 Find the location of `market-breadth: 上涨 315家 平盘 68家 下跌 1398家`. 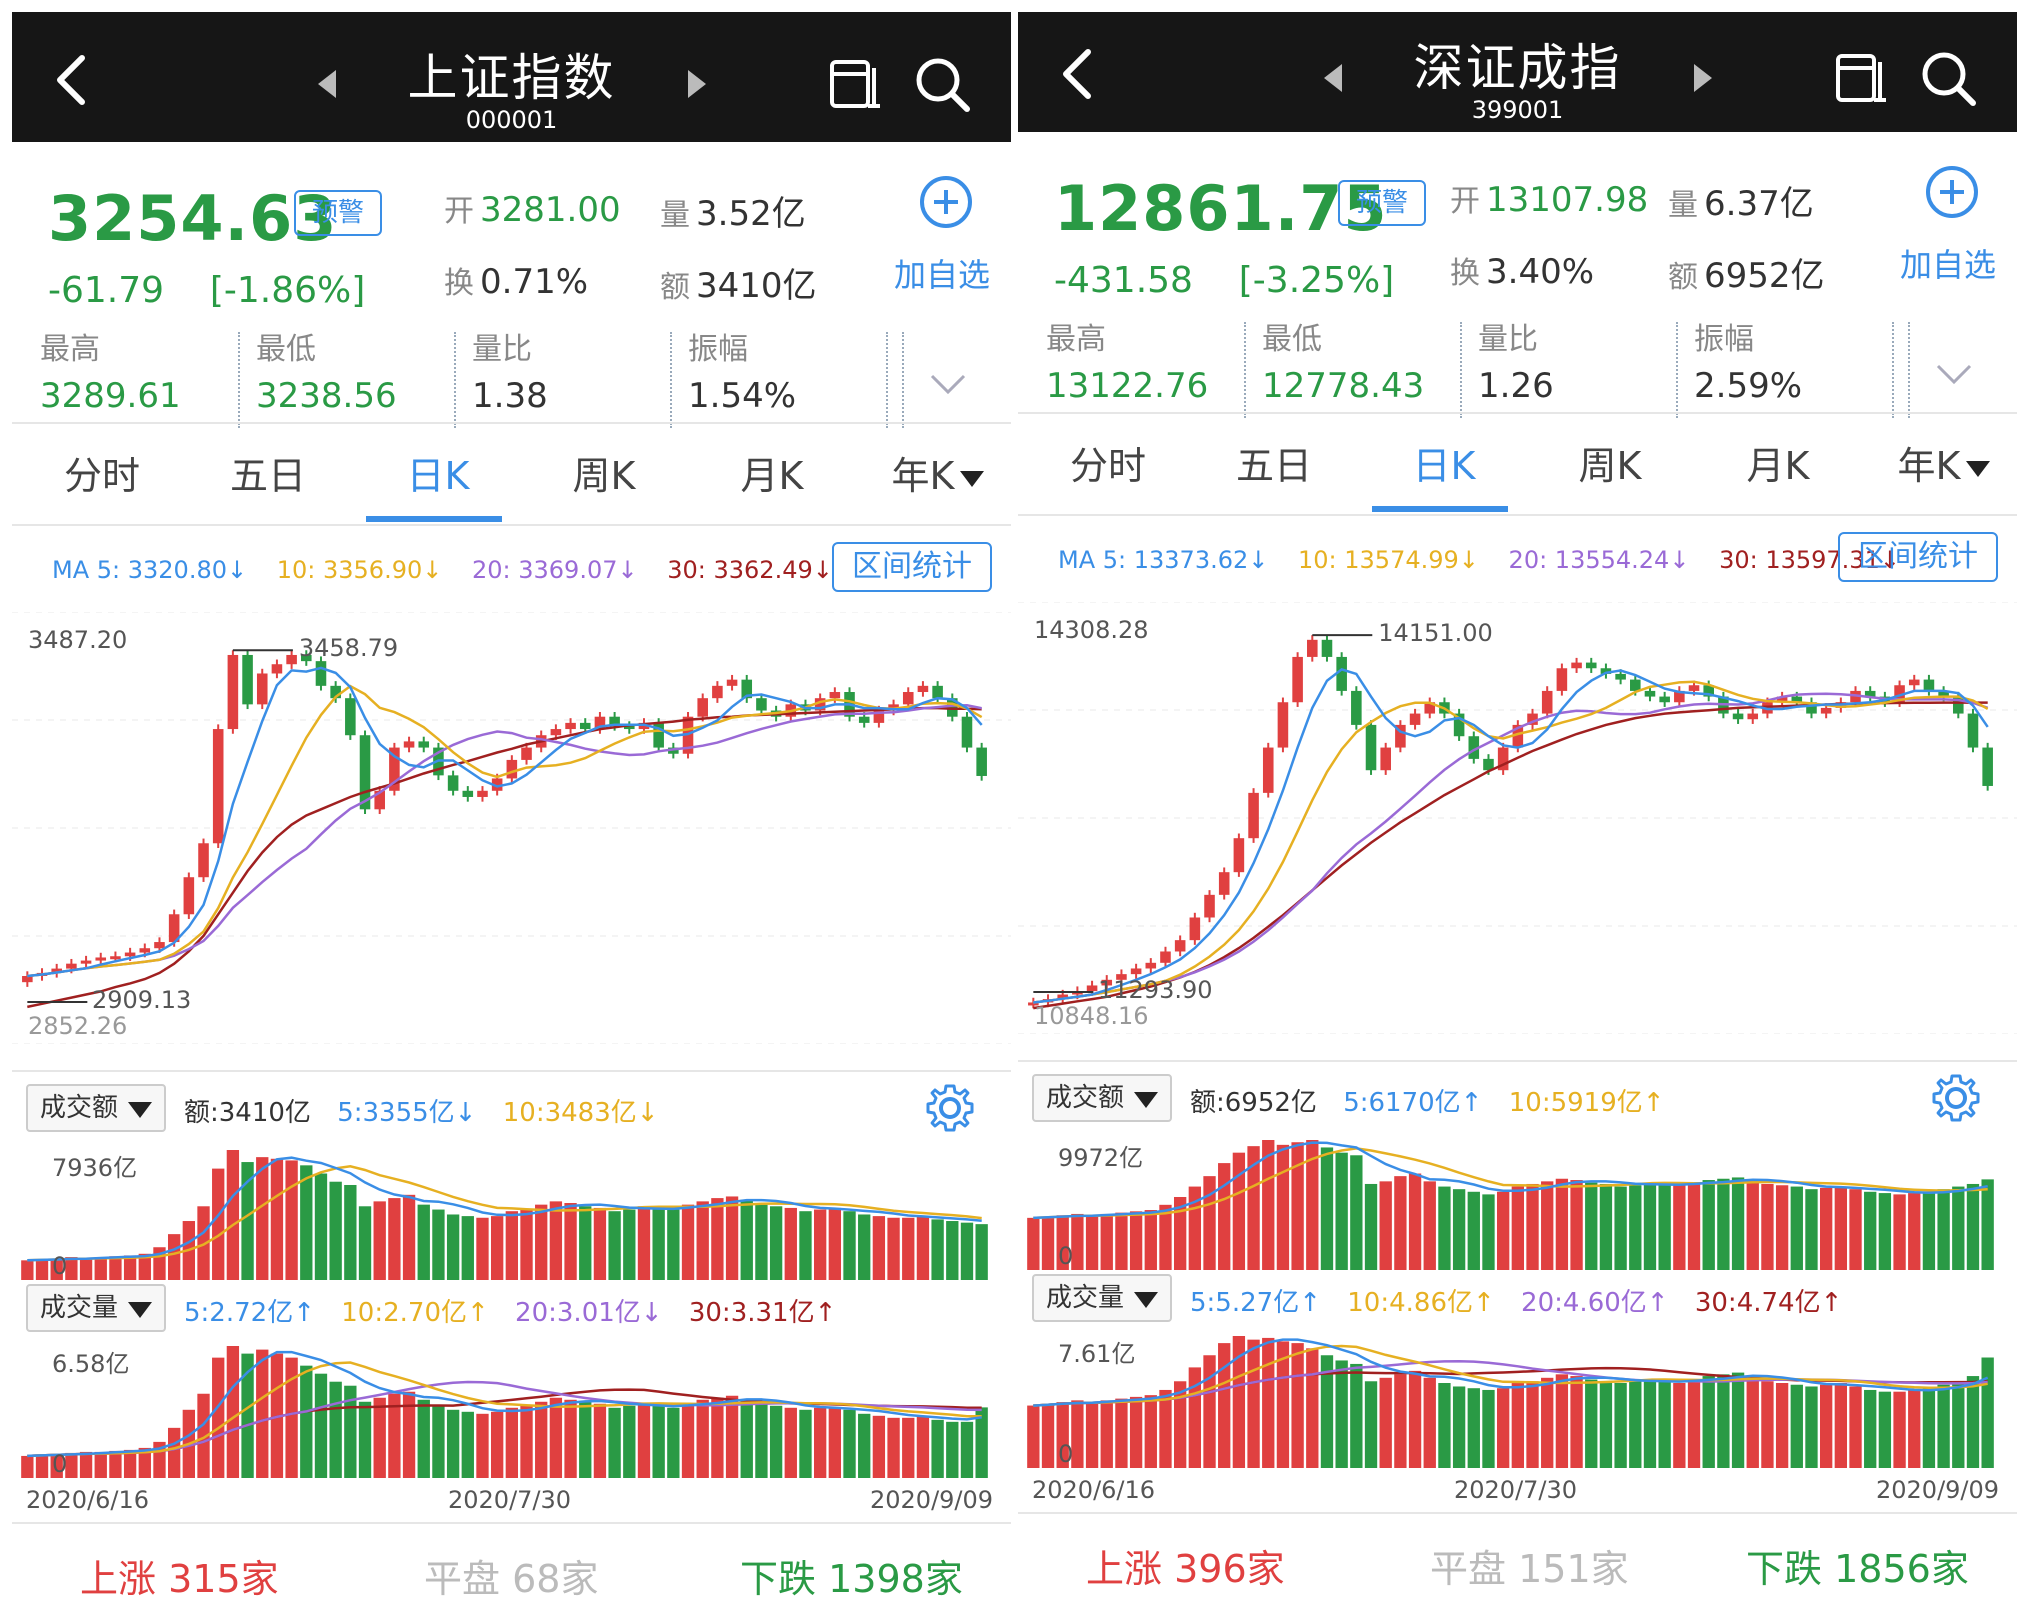

market-breadth: 上涨 315家 平盘 68家 下跌 1398家 is located at coordinates (511, 1577).